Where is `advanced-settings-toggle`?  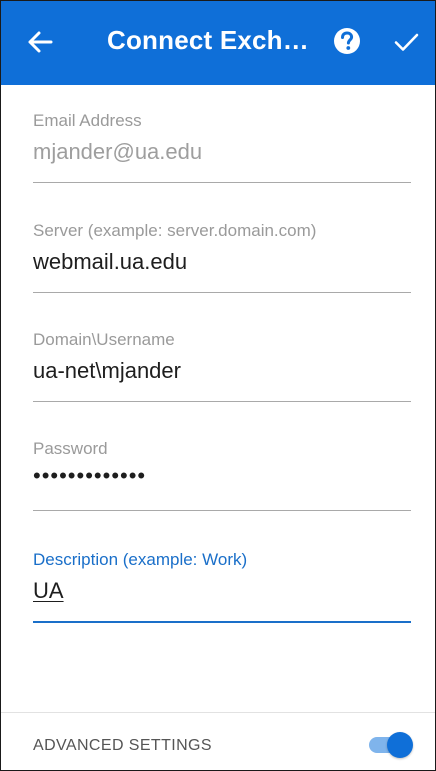 advanced-settings-toggle is located at coordinates (391, 745).